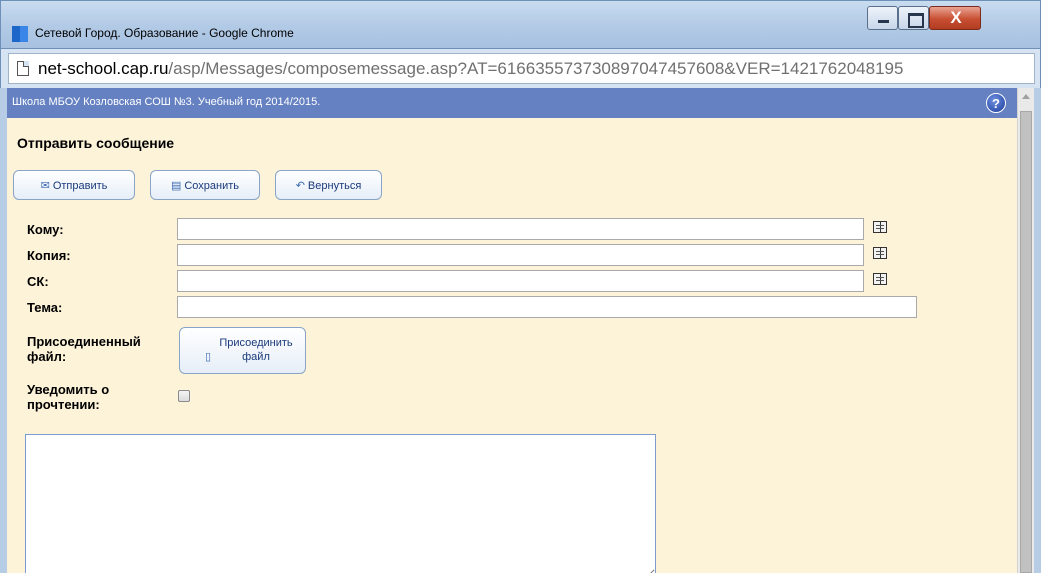  Describe the element at coordinates (38, 281) in the screenshot. I see `bcc-label: СК:` at that location.